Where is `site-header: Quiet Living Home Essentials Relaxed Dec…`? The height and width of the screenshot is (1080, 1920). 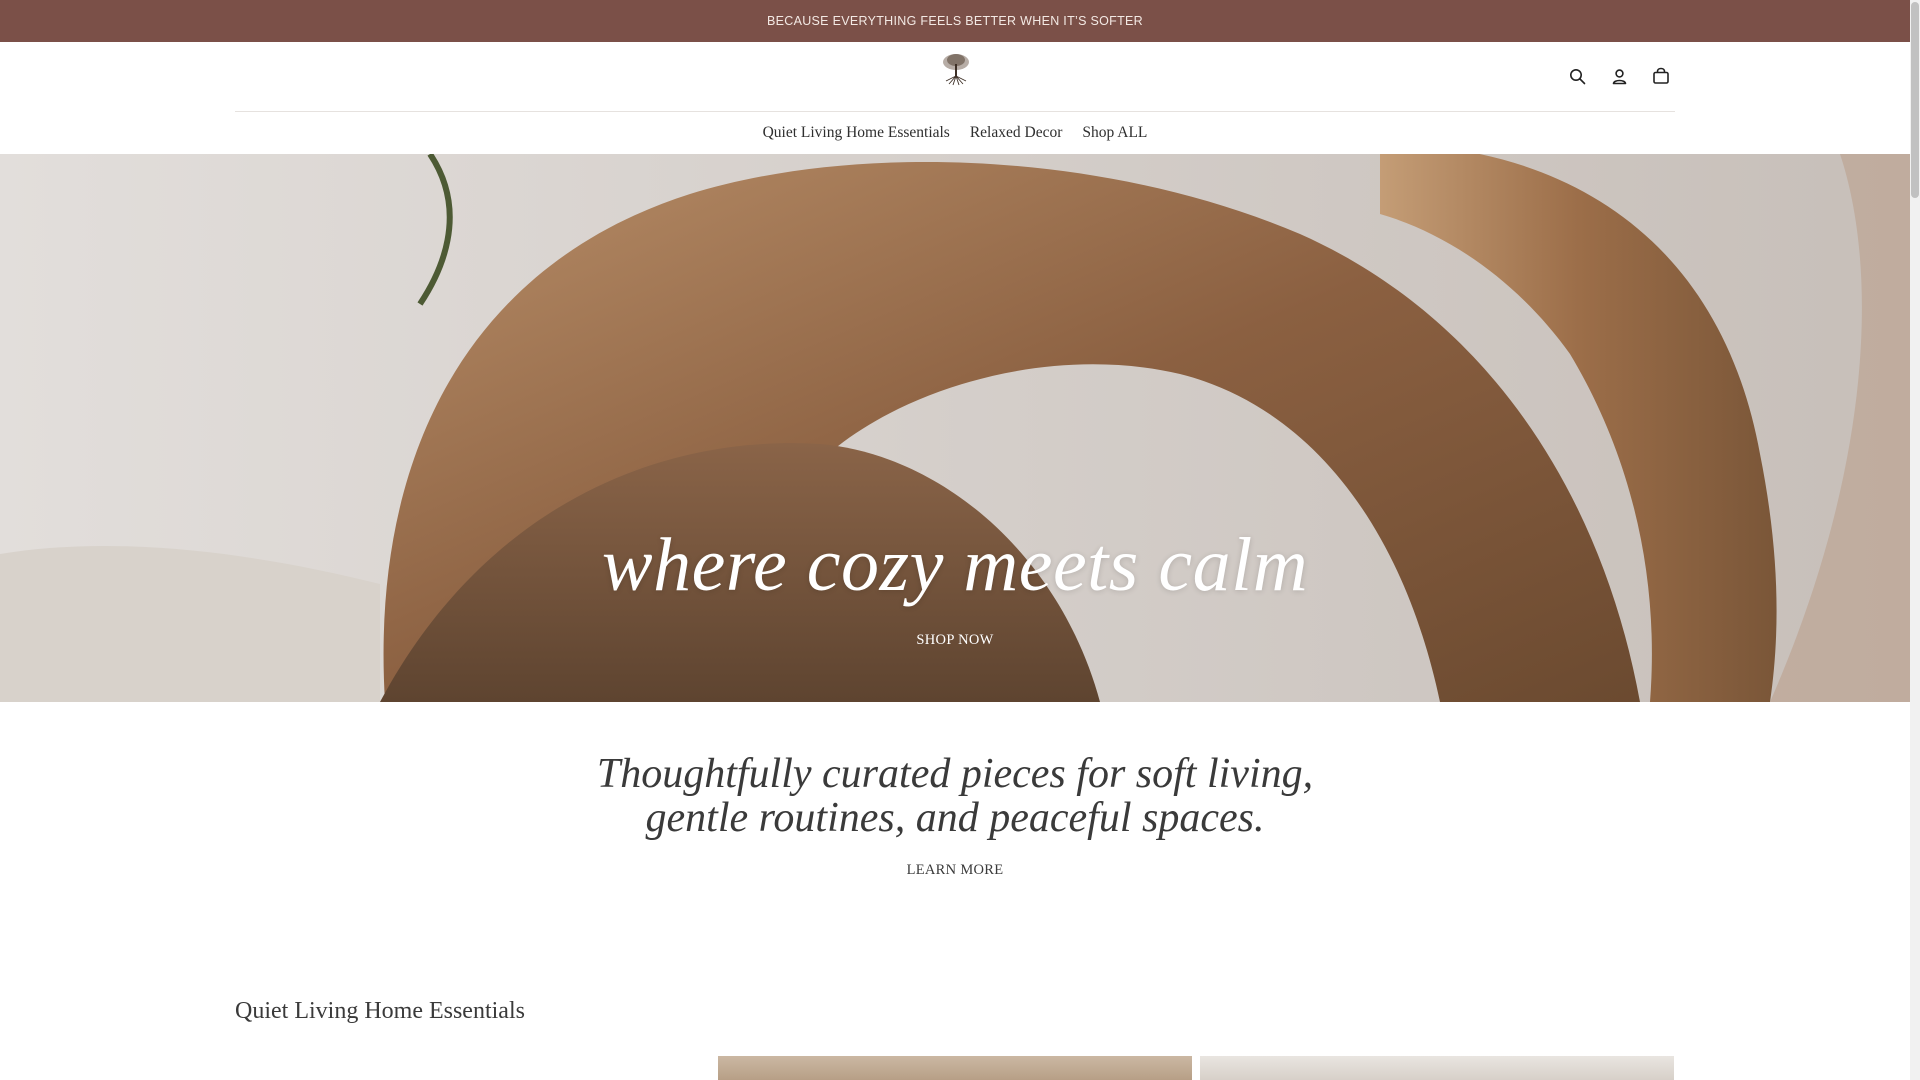
site-header: Quiet Living Home Essentials Relaxed Dec… is located at coordinates (955, 98).